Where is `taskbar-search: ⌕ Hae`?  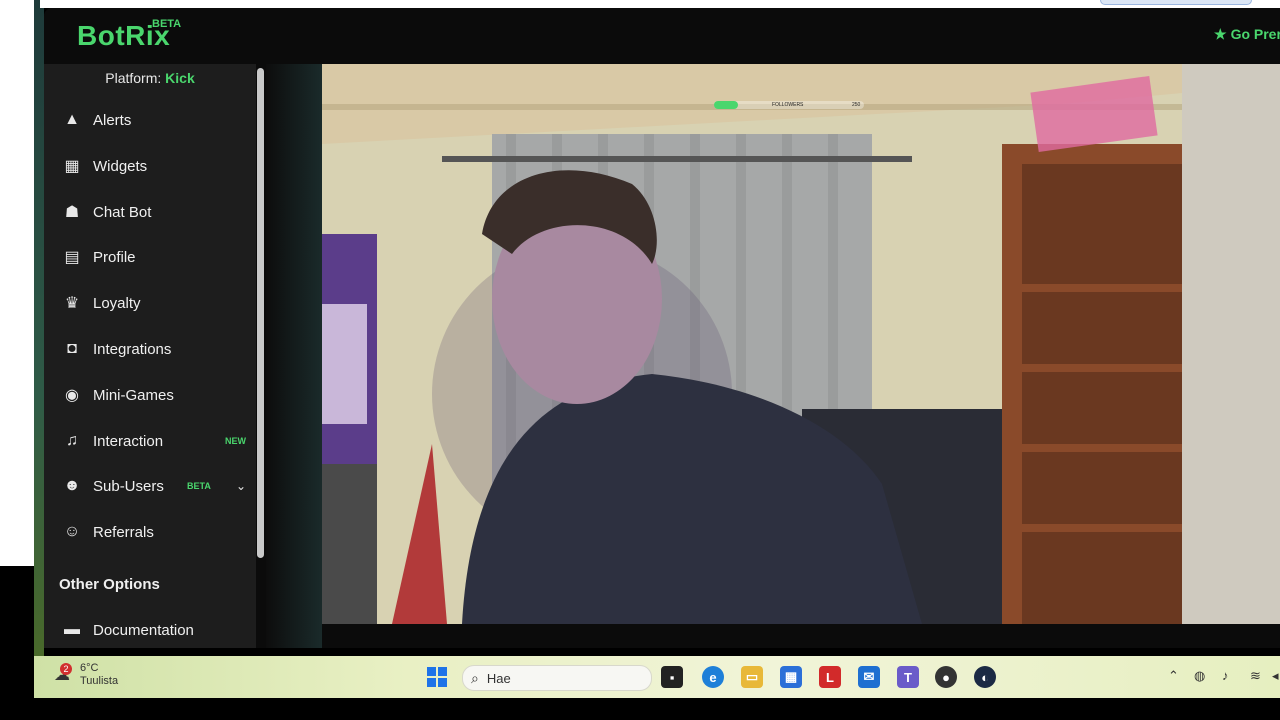
taskbar-search: ⌕ Hae is located at coordinates (557, 678).